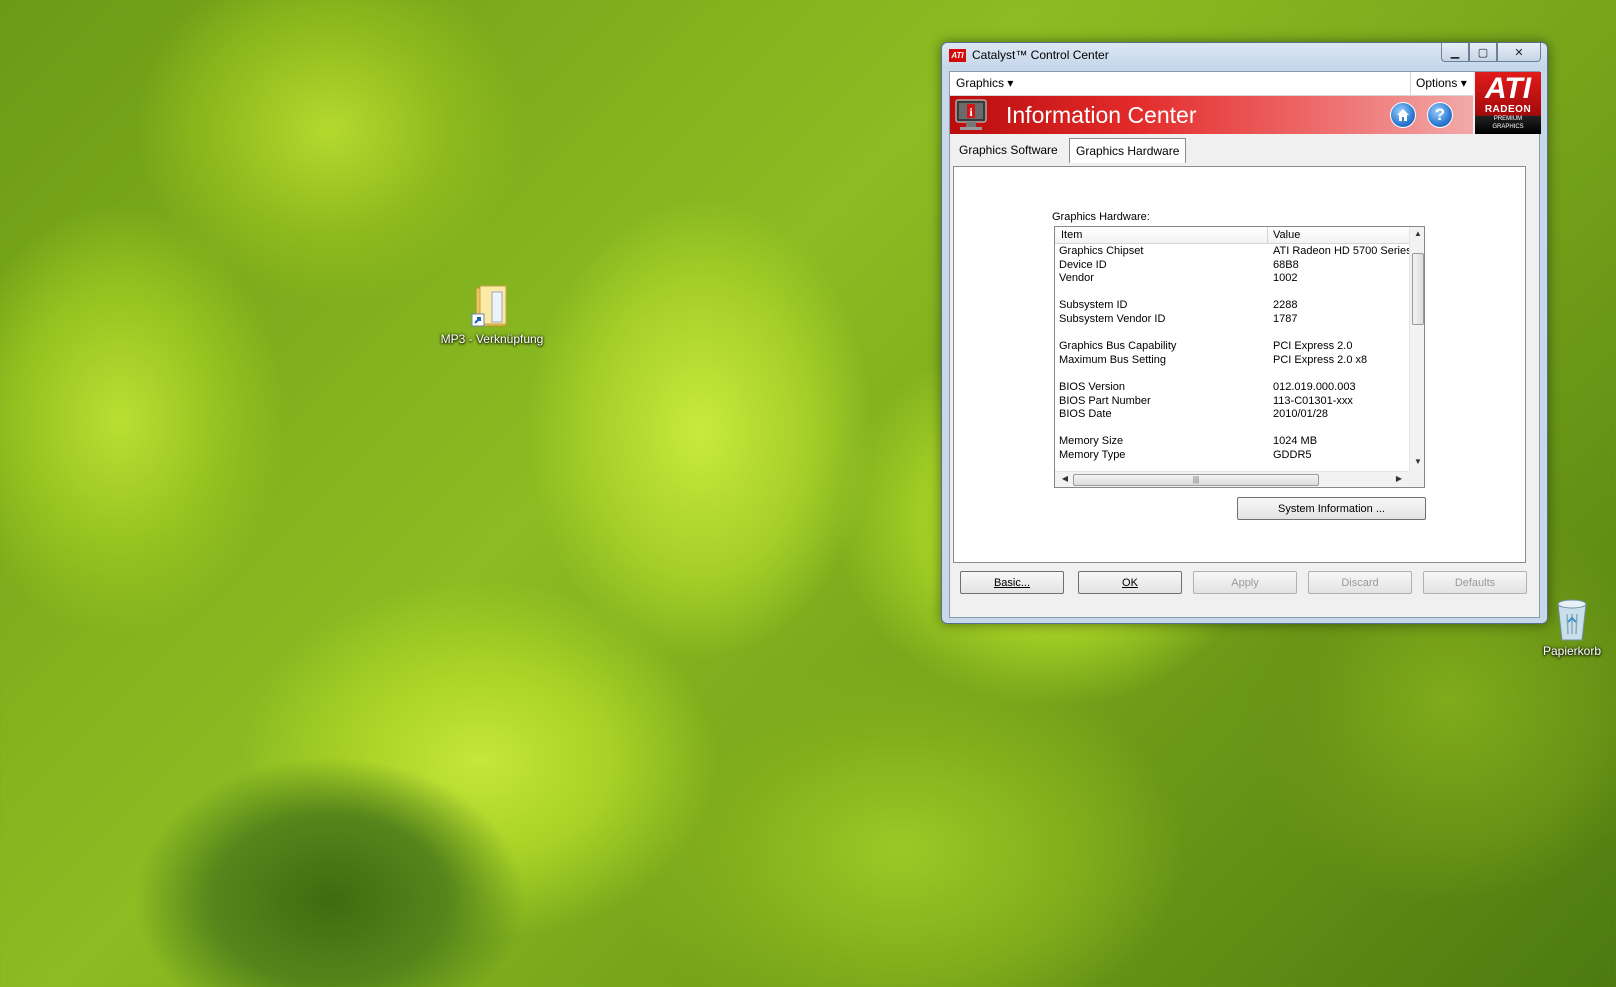 The height and width of the screenshot is (987, 1616). I want to click on apply-button: Apply, so click(1245, 582).